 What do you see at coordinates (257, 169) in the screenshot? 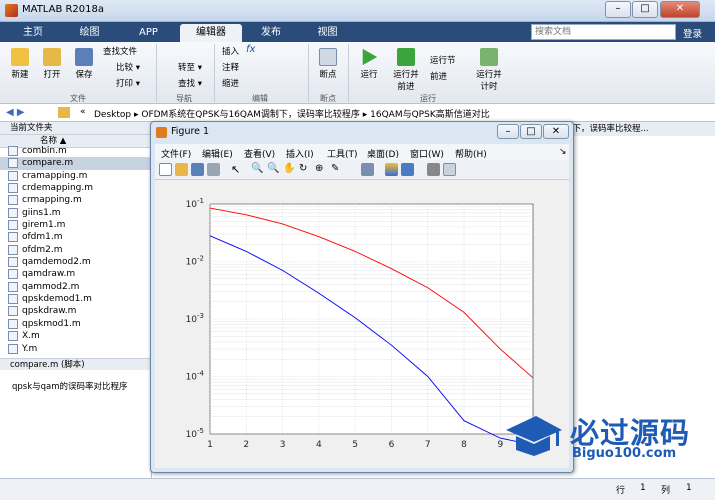
I see `zoom-in-icon: 🔍` at bounding box center [257, 169].